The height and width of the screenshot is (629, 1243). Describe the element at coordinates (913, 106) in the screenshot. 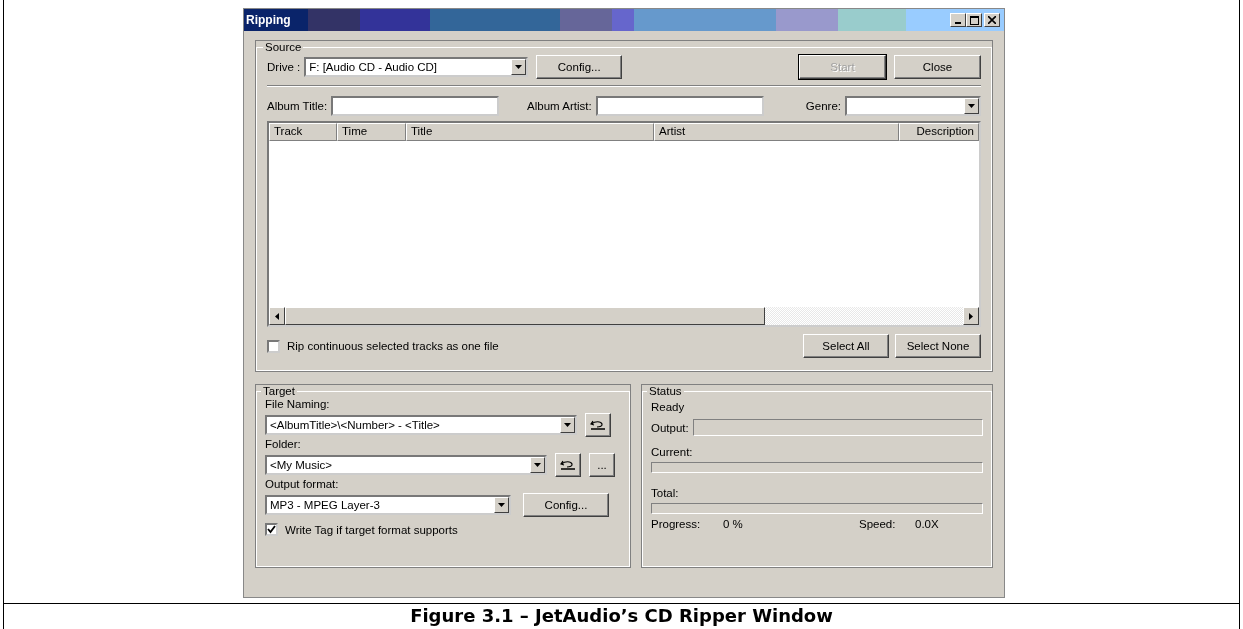

I see `genre-dropdown` at that location.